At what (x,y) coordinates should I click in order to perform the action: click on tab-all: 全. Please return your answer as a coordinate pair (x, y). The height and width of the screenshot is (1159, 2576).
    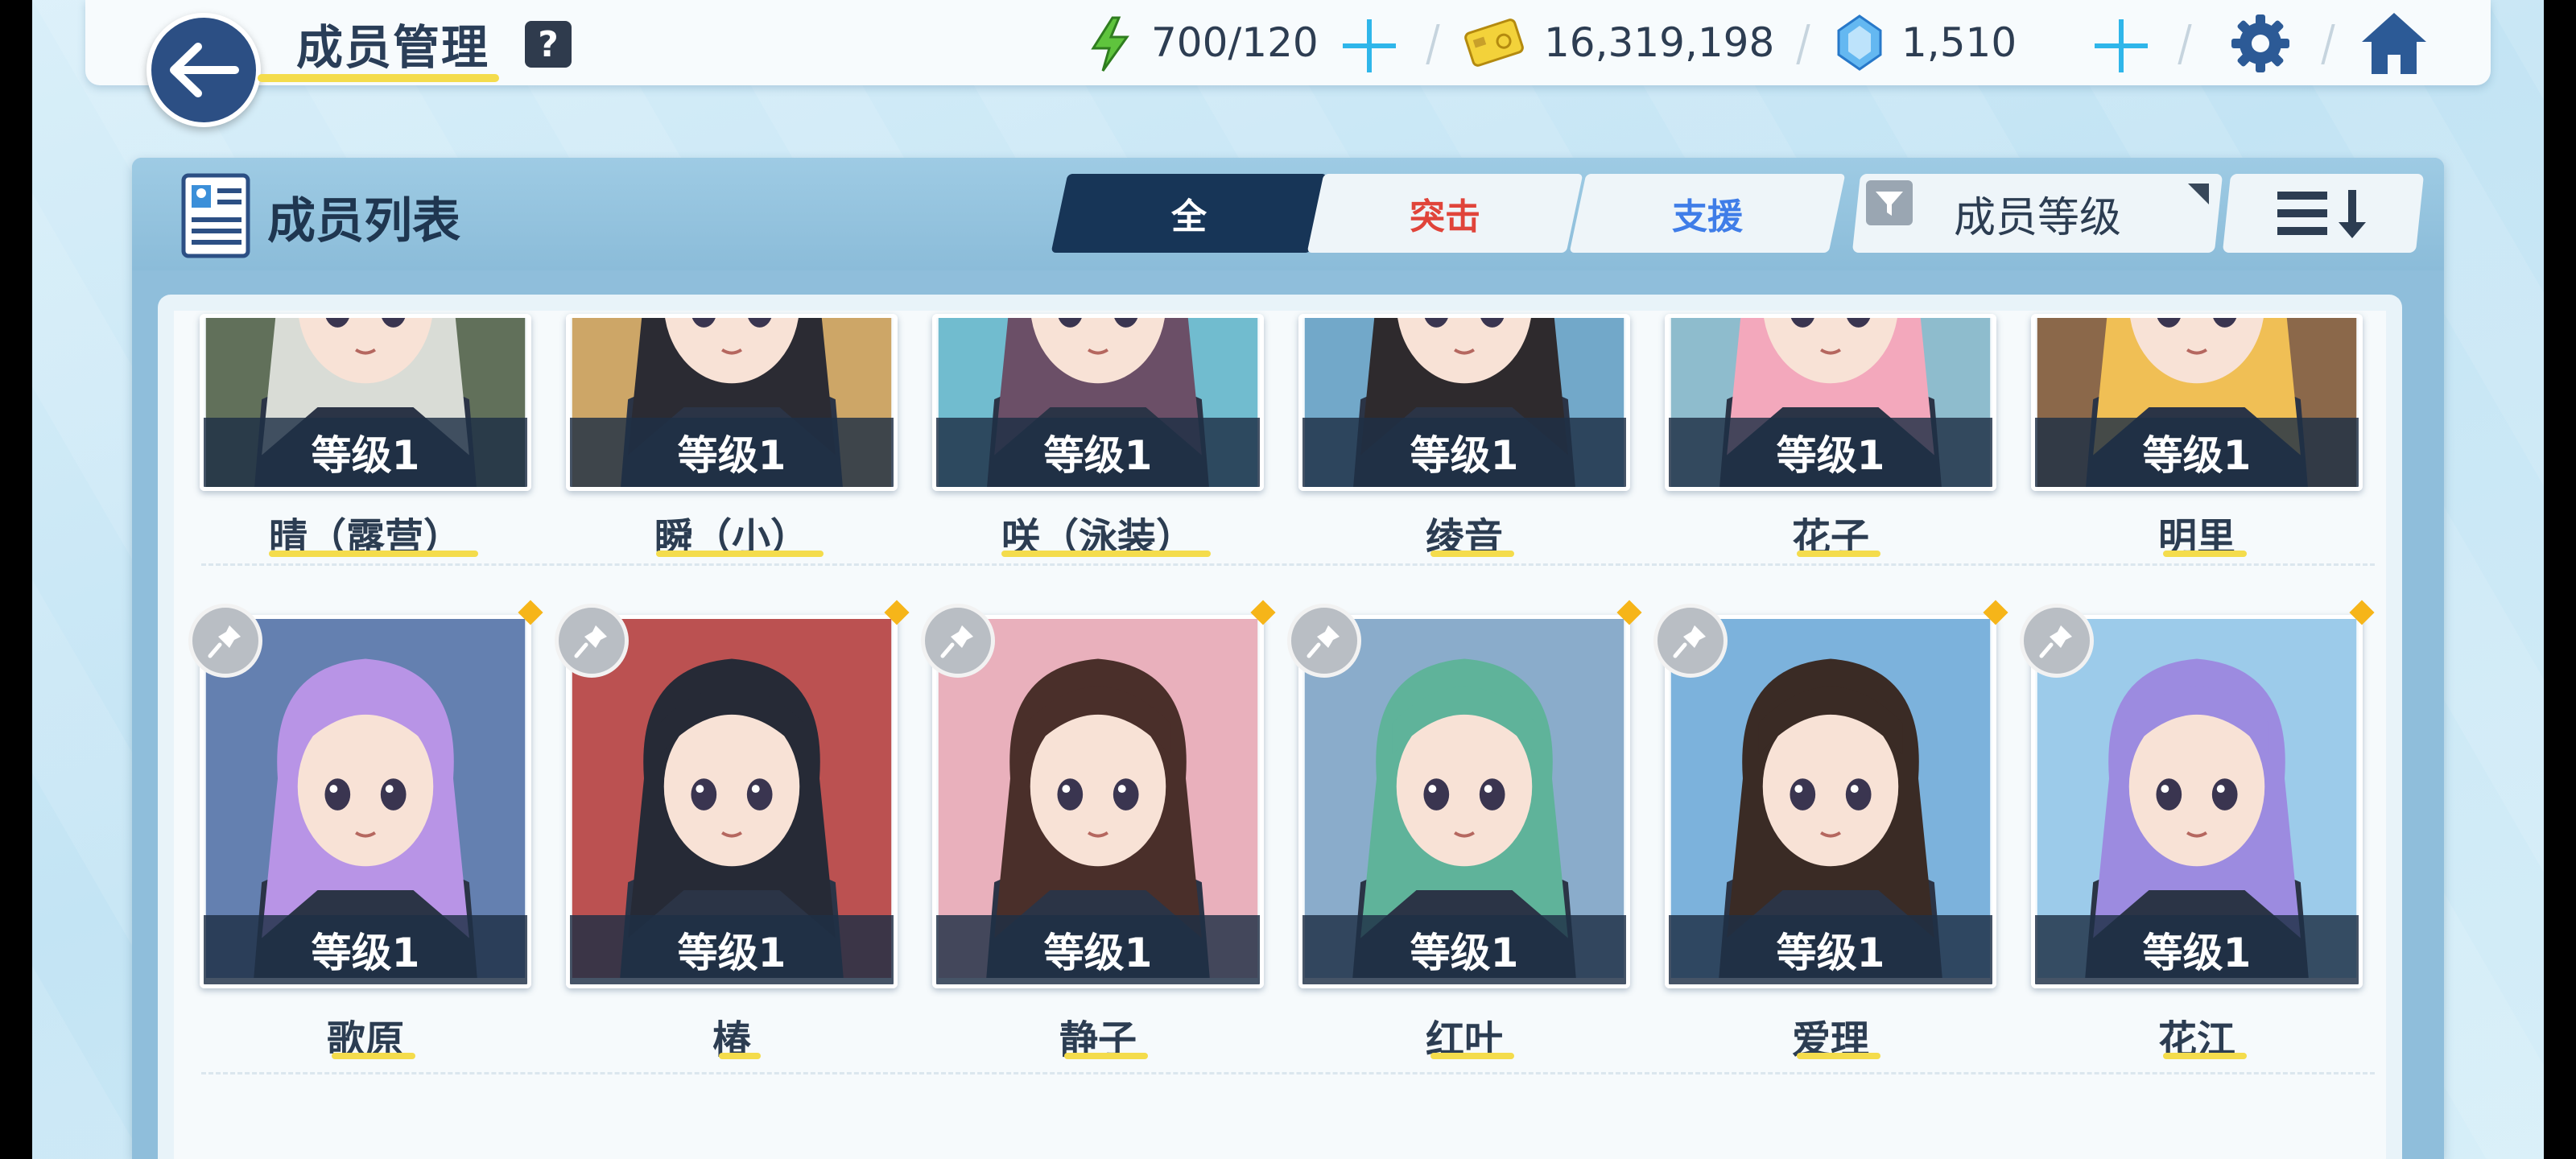
    Looking at the image, I should click on (1189, 213).